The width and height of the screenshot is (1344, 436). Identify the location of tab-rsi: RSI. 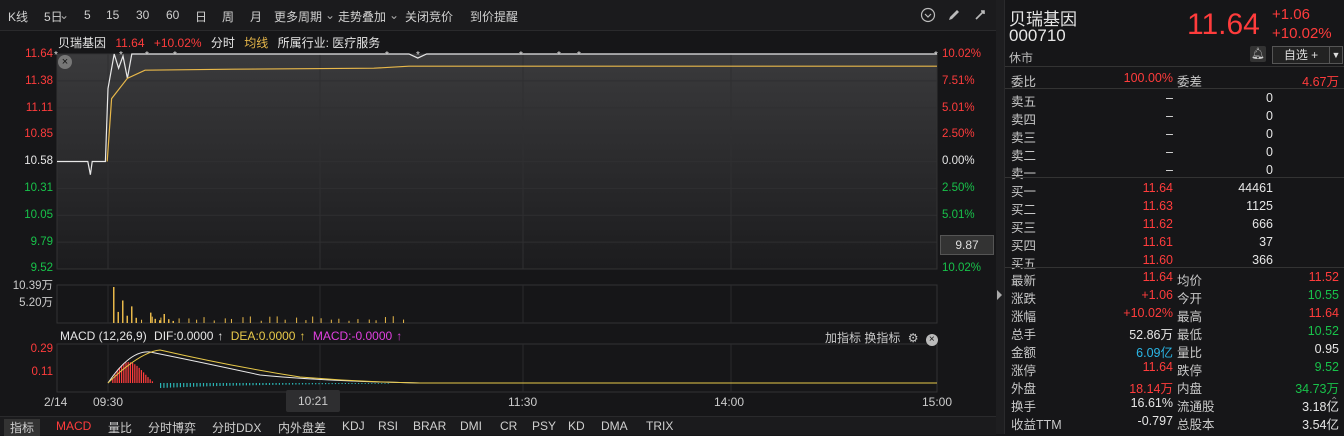
(388, 426).